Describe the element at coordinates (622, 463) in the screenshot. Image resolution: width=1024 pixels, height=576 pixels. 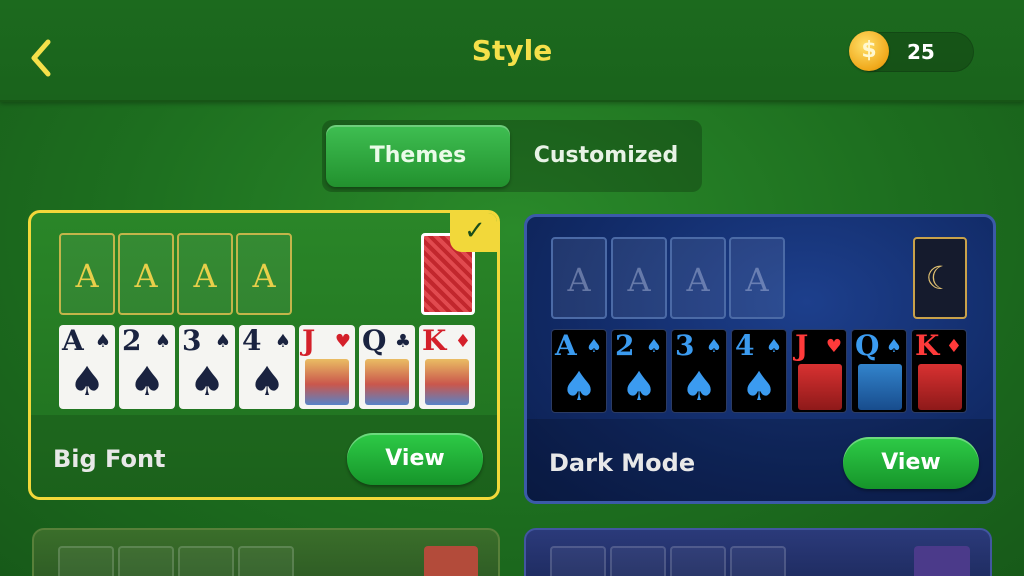
I see `theme-name: Dark Mode` at that location.